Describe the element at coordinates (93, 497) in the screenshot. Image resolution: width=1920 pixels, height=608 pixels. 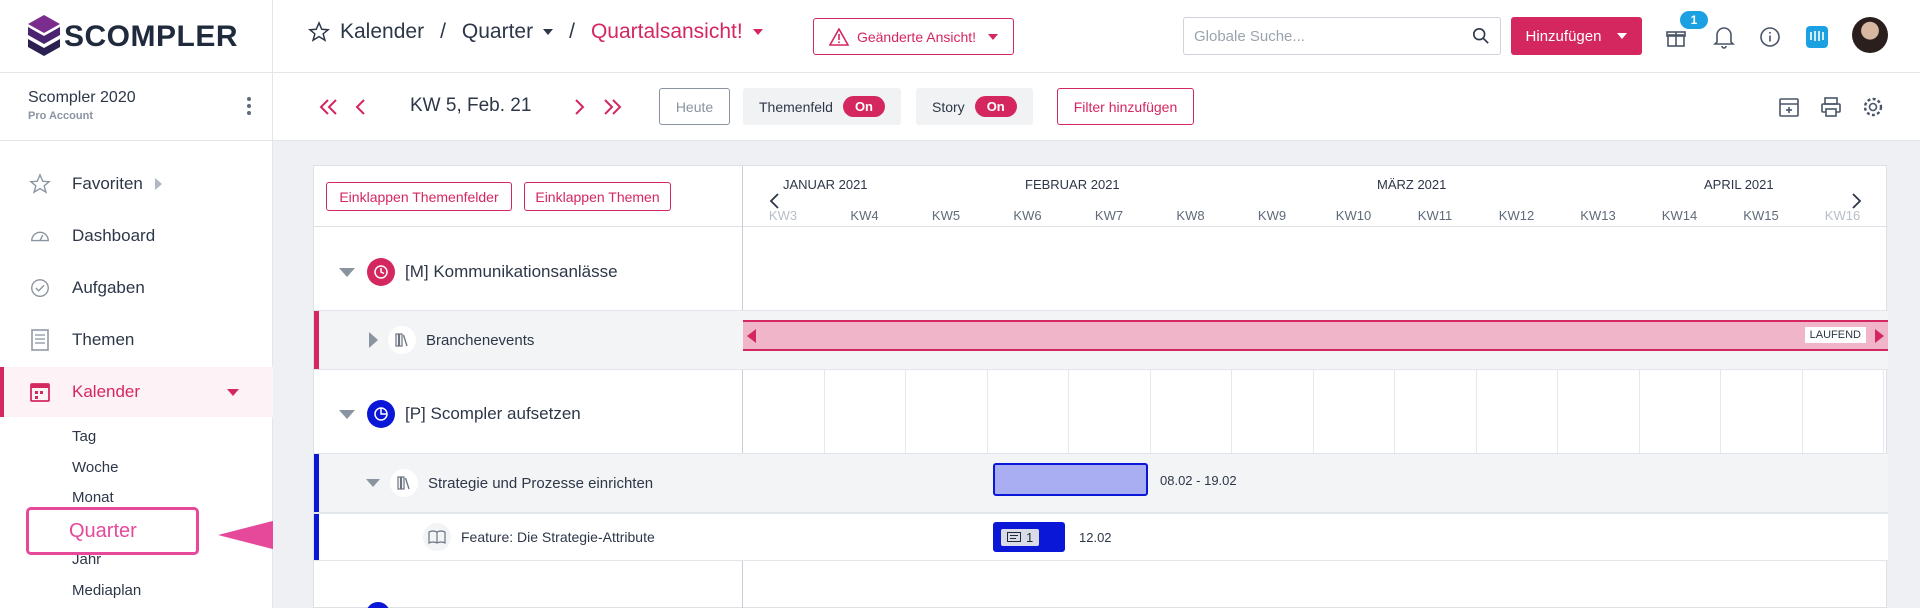
I see `sidebar-sub-monat: Monat` at that location.